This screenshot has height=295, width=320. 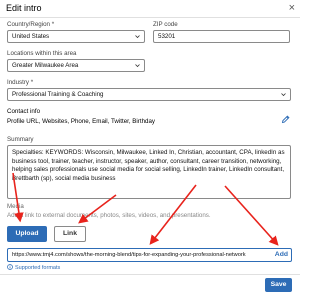 I want to click on footer-divider, so click(x=150, y=274).